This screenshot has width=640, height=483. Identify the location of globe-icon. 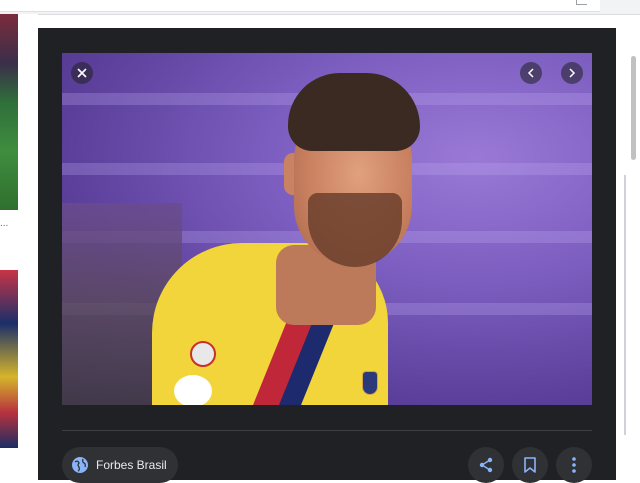
(80, 465).